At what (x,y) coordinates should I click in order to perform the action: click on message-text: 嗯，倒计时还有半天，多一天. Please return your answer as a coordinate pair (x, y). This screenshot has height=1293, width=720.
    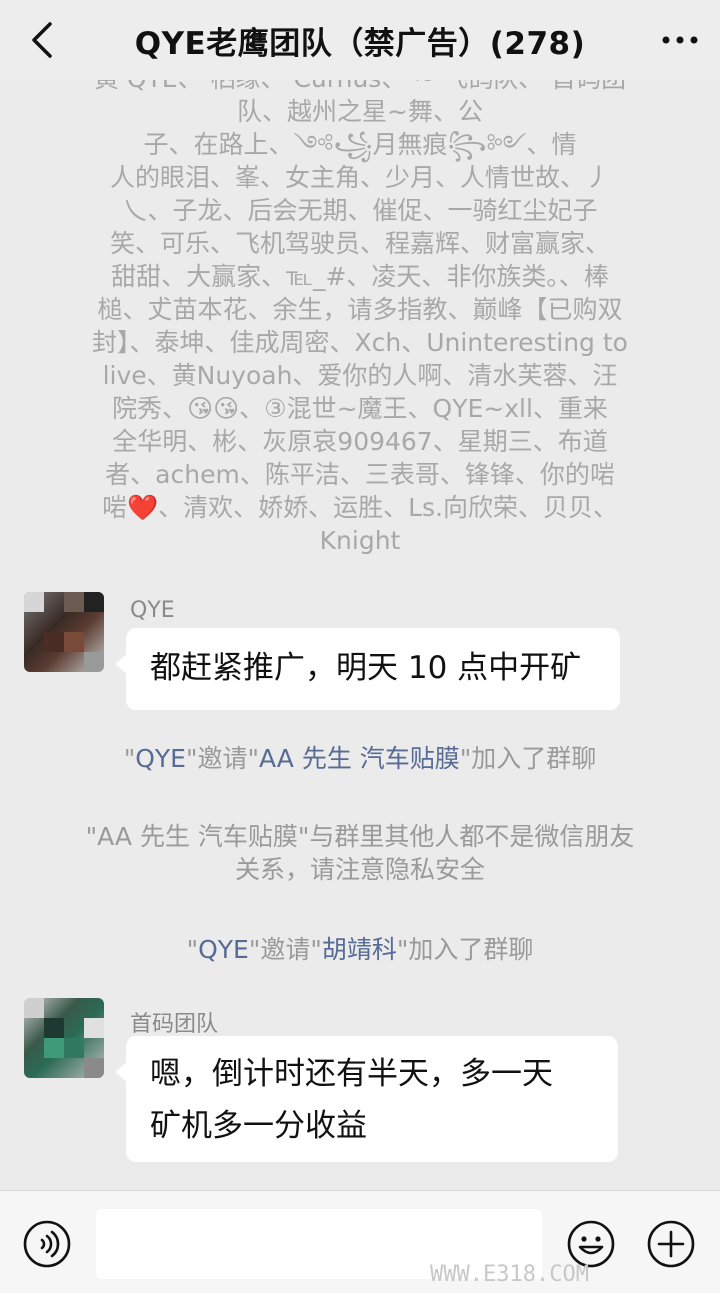
    Looking at the image, I should click on (351, 1074).